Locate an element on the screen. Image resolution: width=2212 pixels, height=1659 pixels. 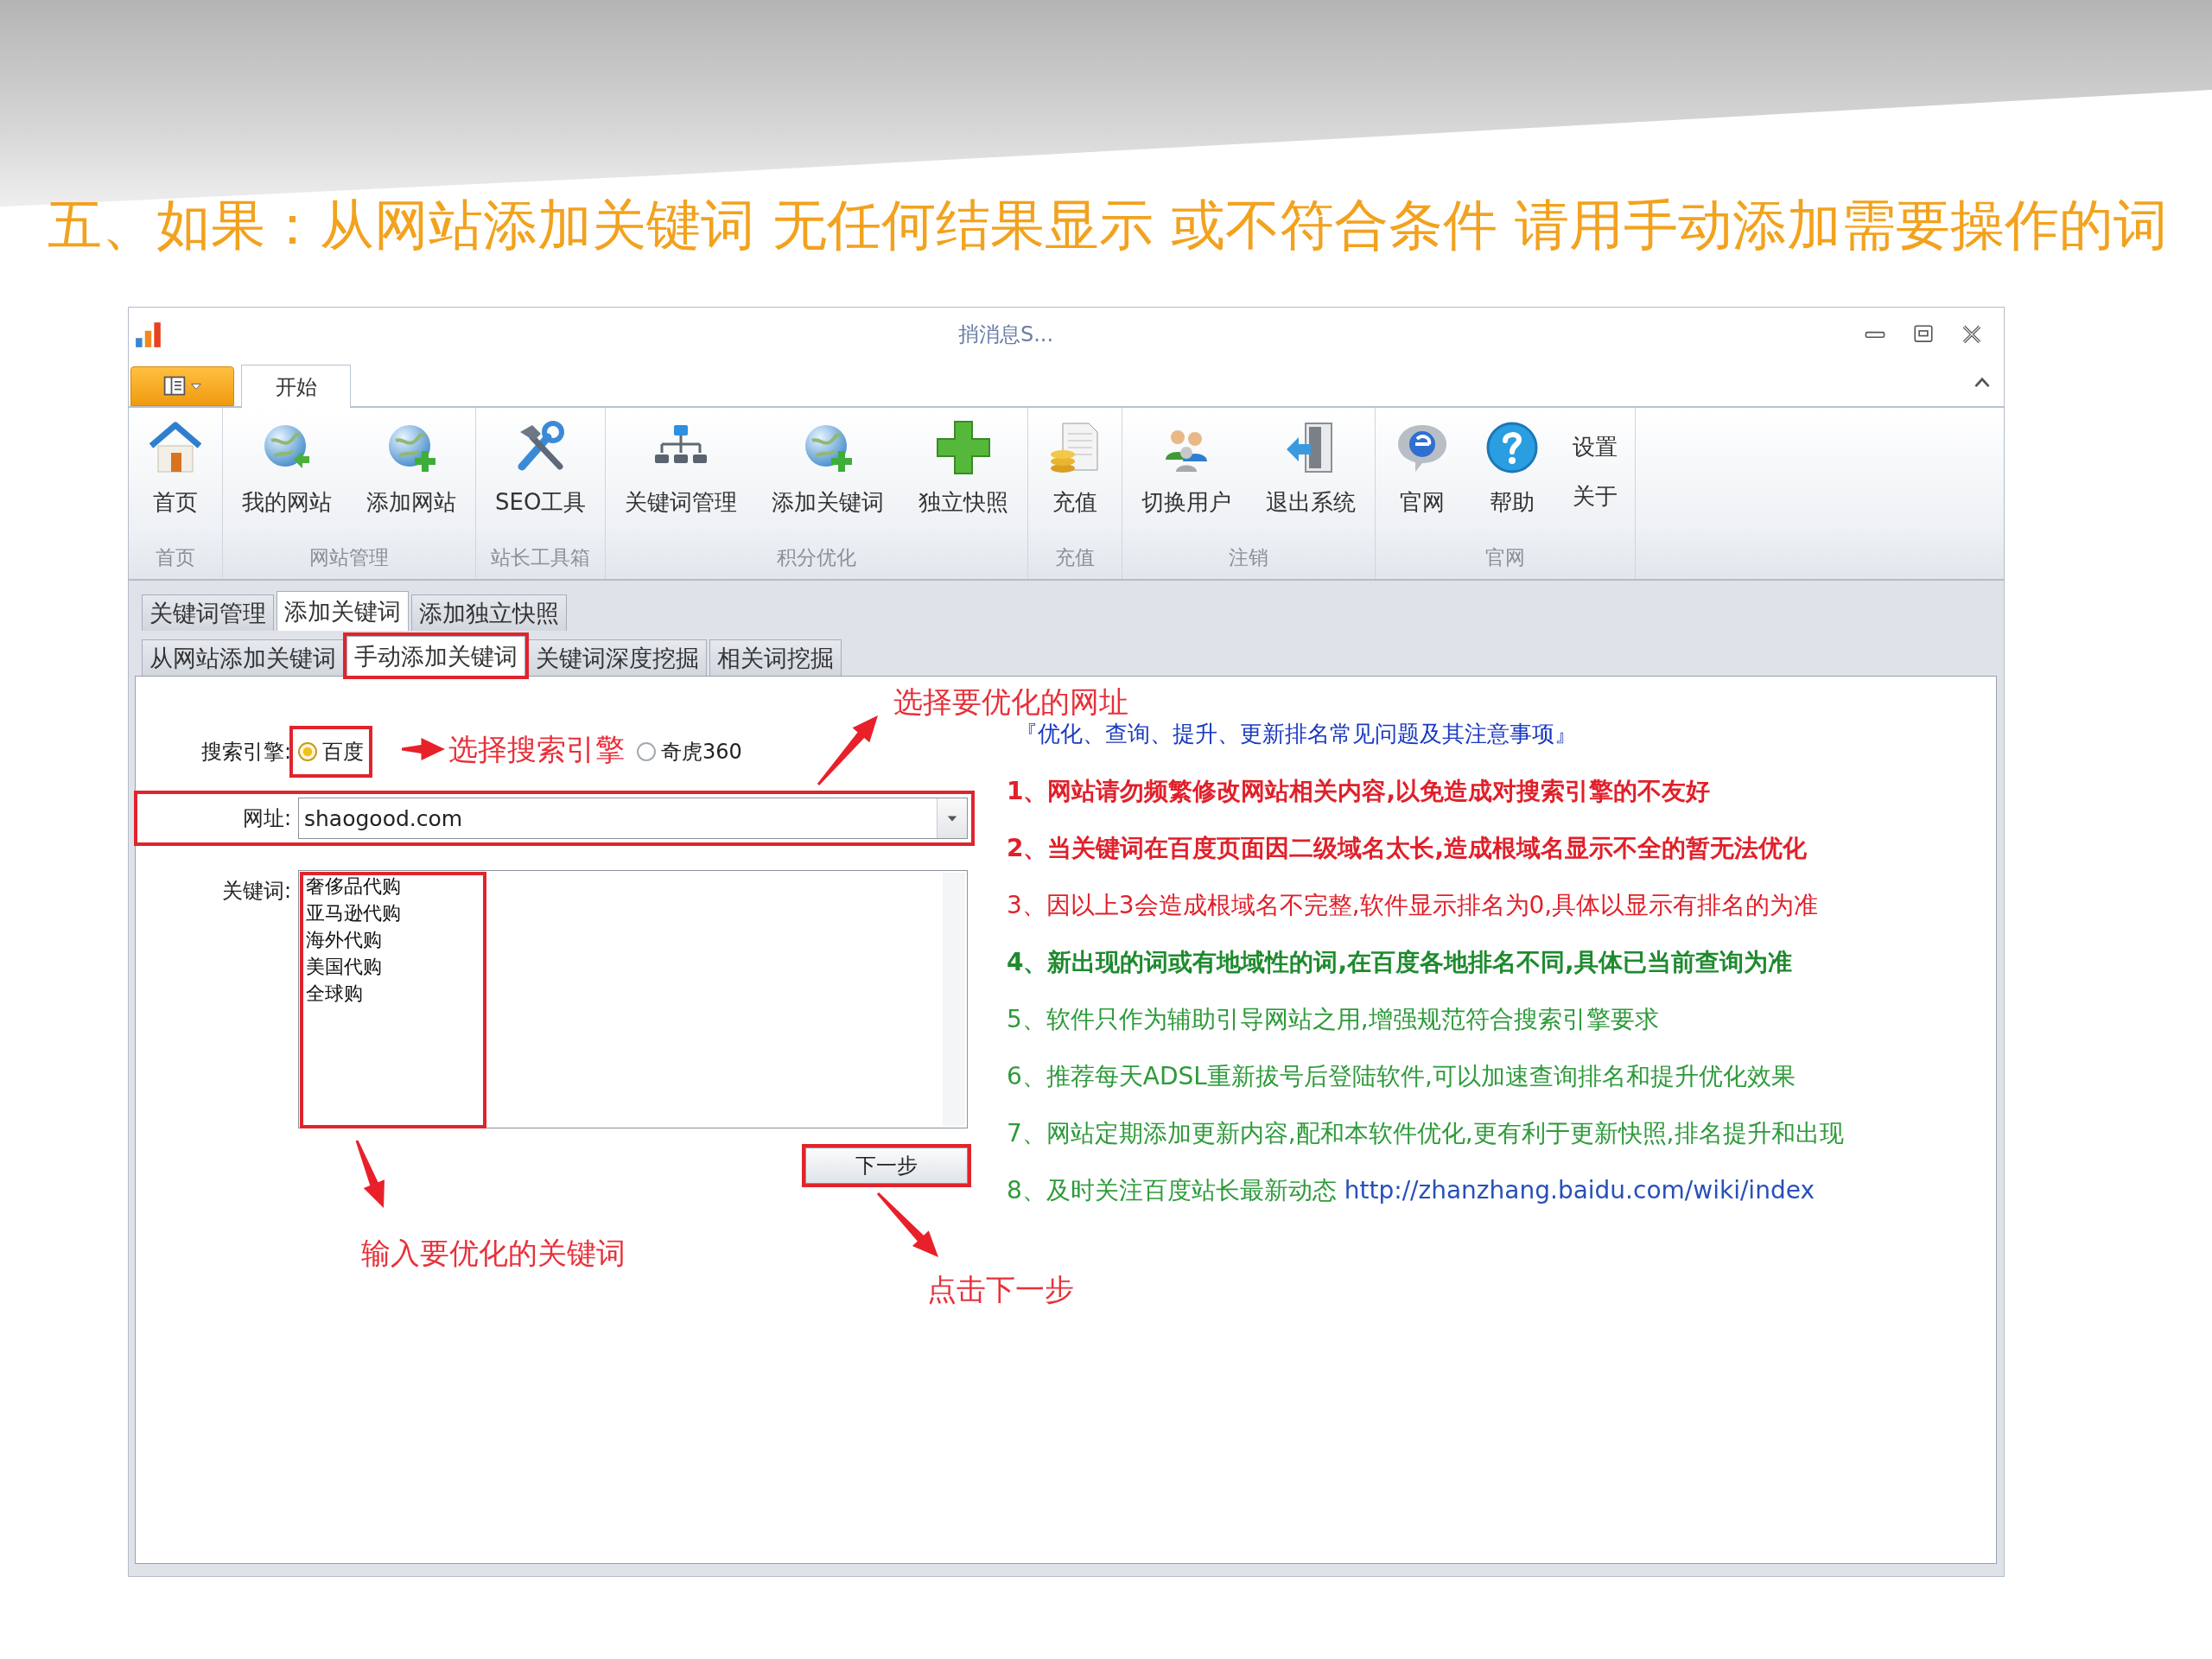
link: http://zhanzhang.baidu.com/wiki/index is located at coordinates (1579, 1190).